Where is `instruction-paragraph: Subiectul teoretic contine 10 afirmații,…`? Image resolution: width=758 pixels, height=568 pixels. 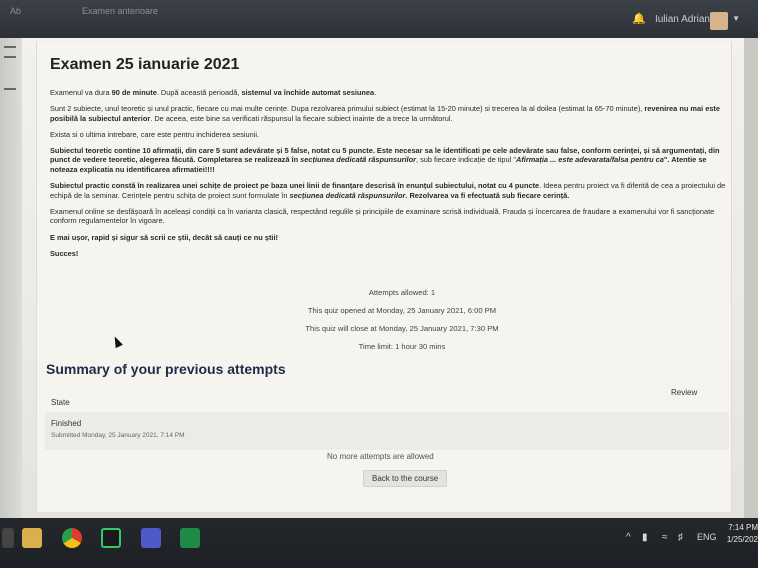
instruction-paragraph: Subiectul teoretic contine 10 afirmații,… is located at coordinates (385, 160).